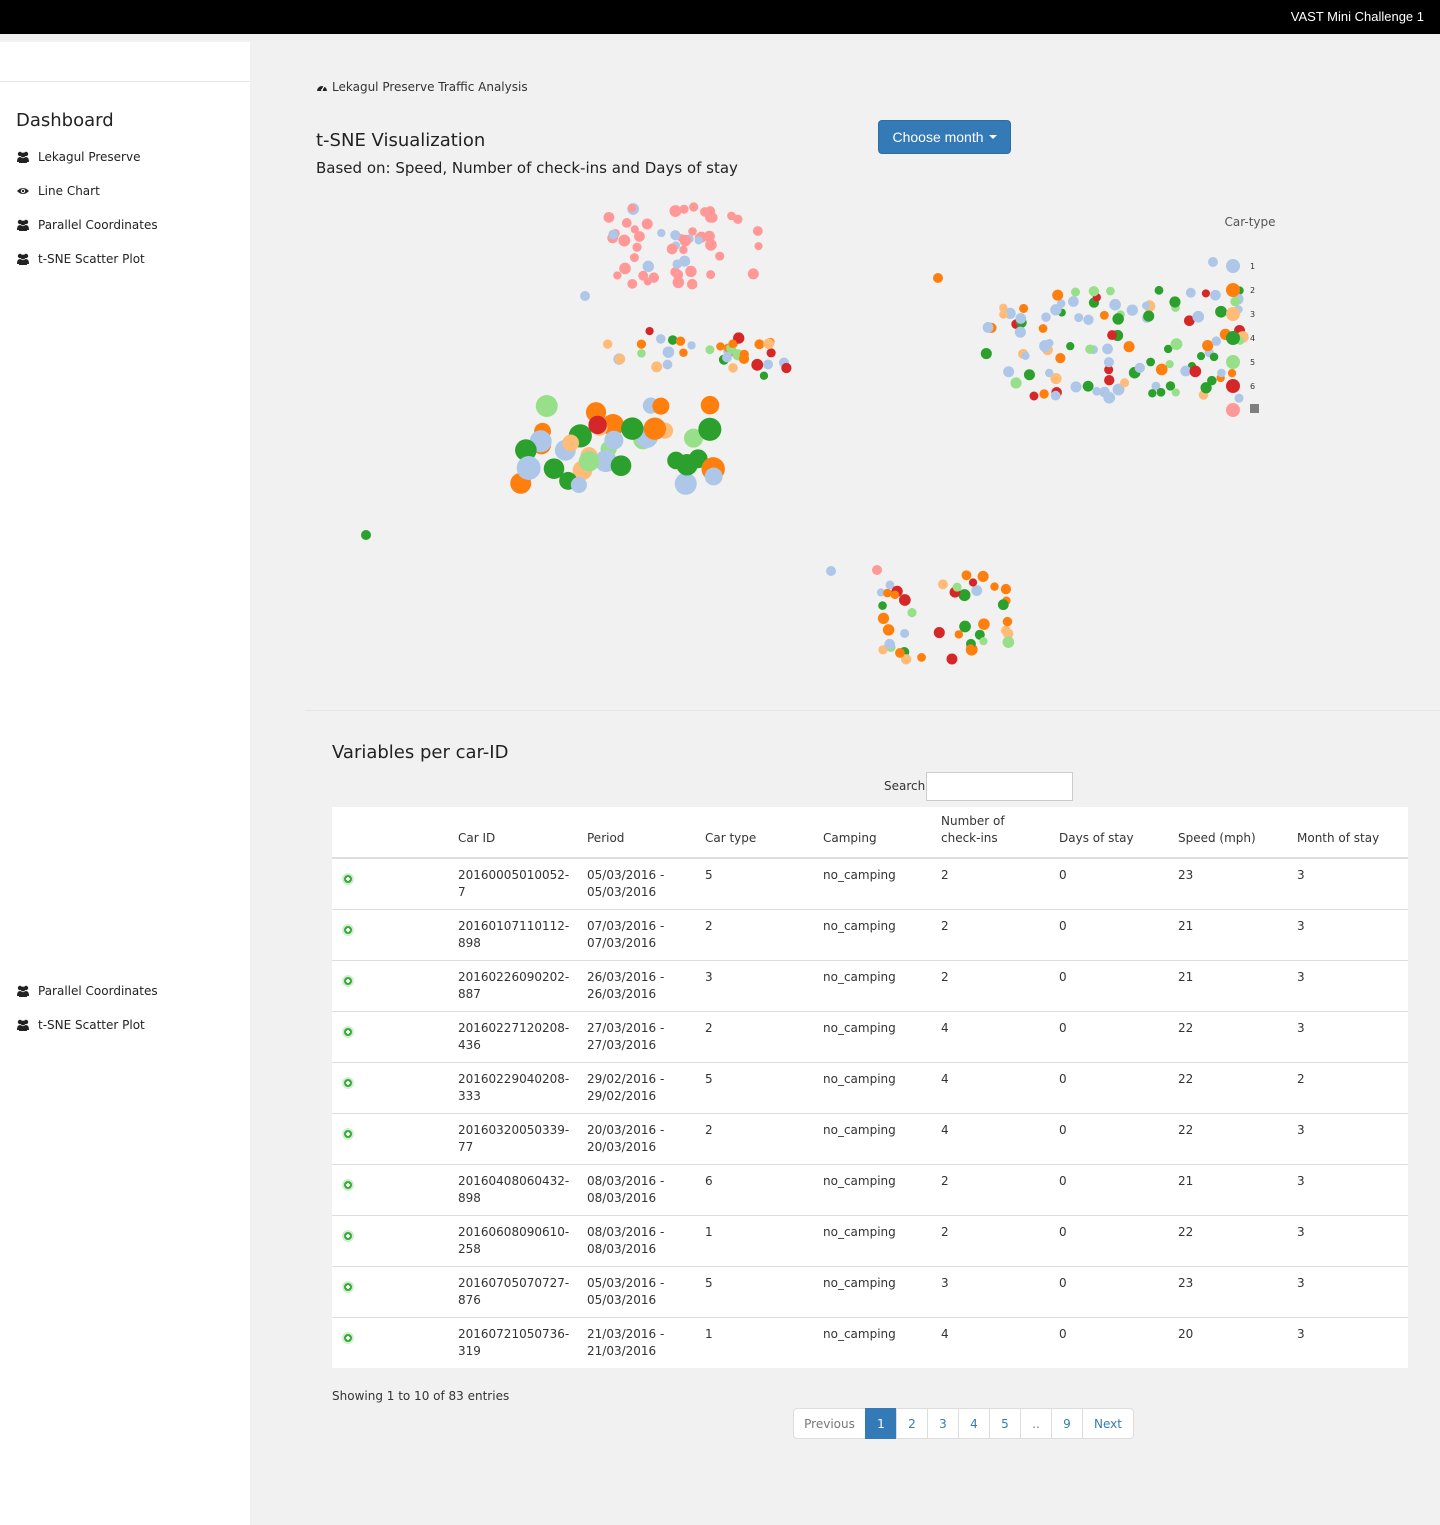 Image resolution: width=1440 pixels, height=1525 pixels. Describe the element at coordinates (999, 786) in the screenshot. I see `search-input` at that location.